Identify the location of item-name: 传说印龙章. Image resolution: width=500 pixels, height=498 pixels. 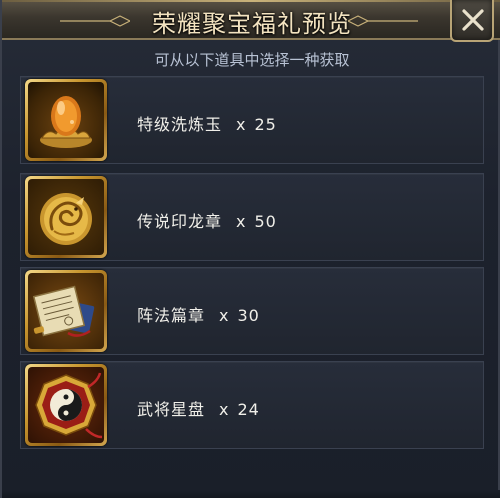
(180, 221).